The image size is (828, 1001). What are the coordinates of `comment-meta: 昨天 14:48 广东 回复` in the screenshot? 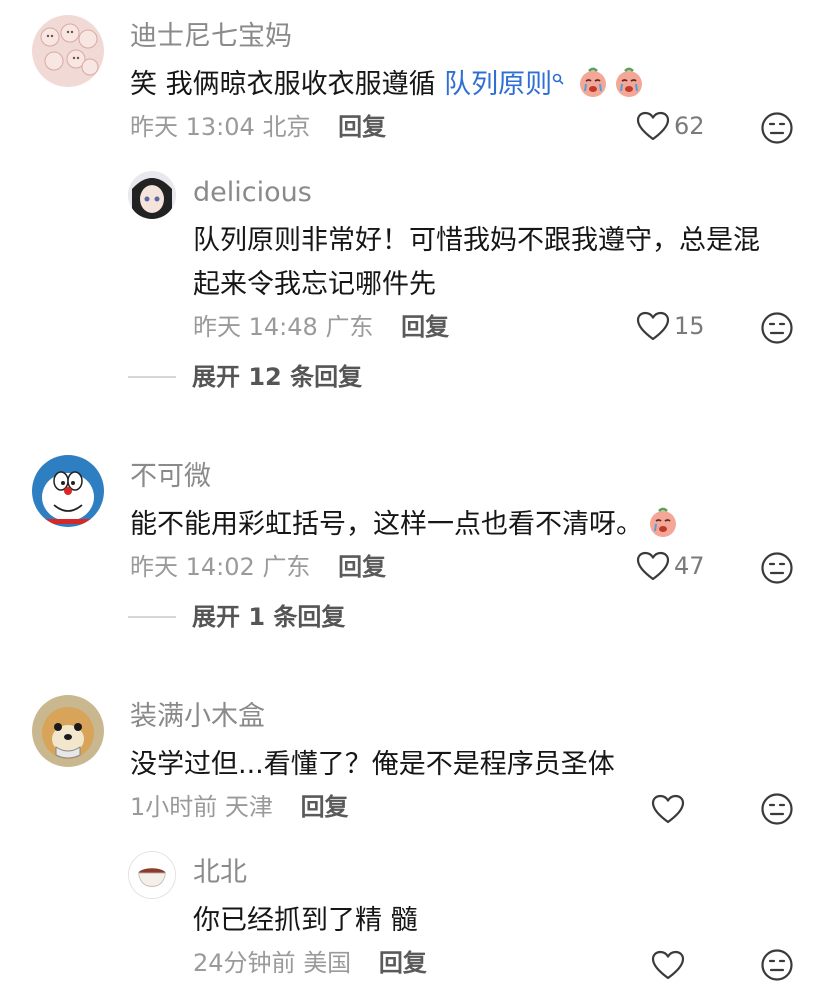 It's located at (321, 327).